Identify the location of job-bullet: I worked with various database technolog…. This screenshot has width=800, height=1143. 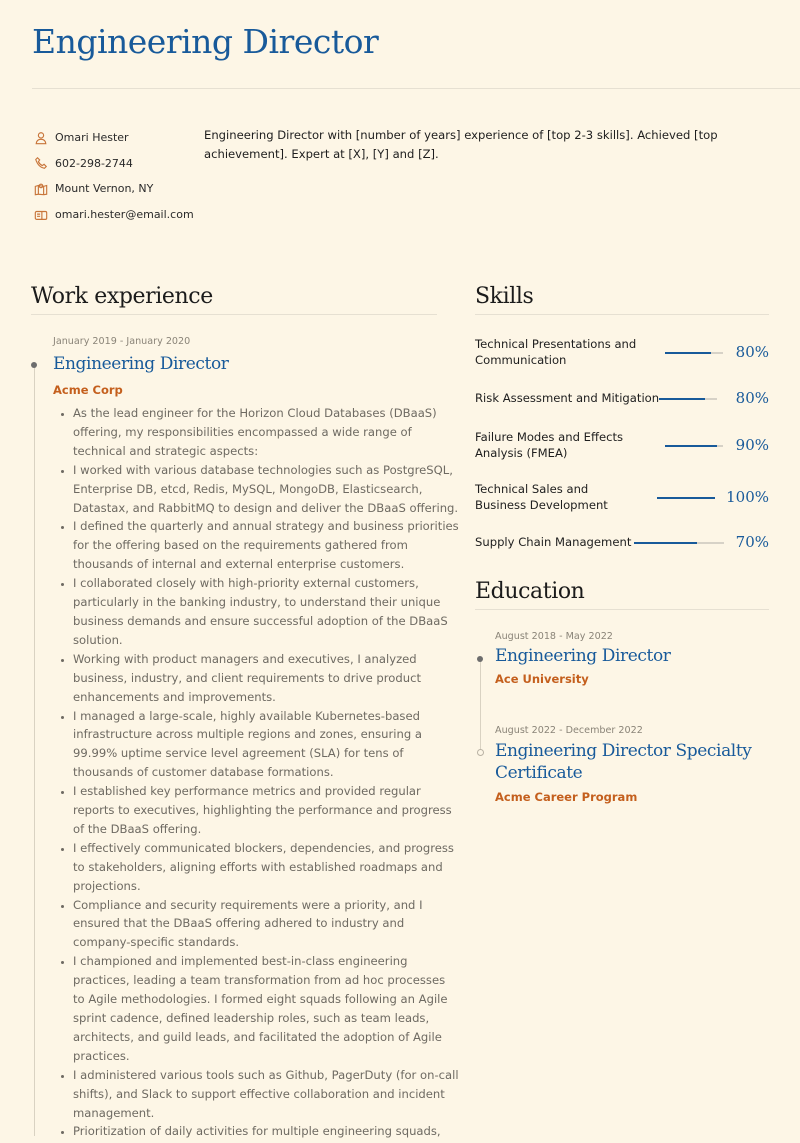
(266, 489).